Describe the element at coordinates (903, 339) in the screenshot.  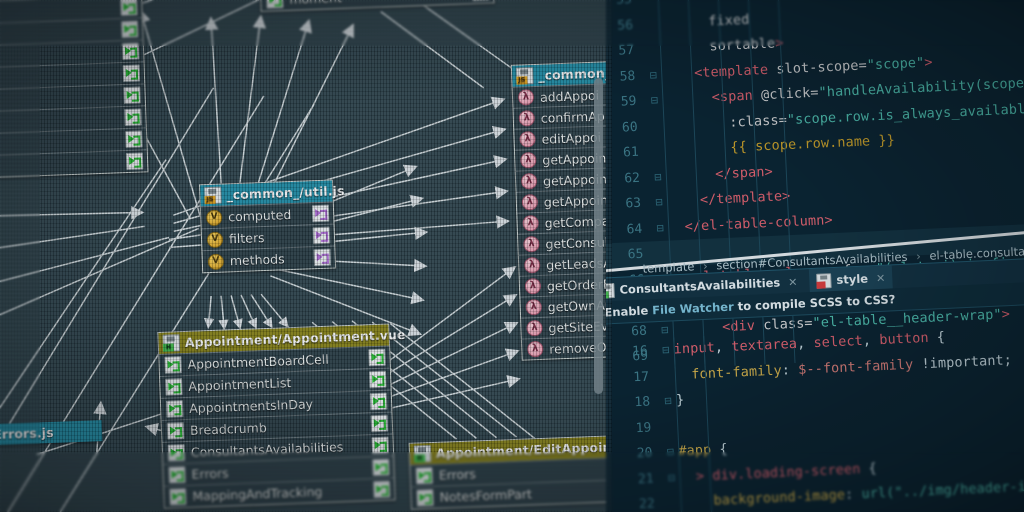
I see `code-token: button` at that location.